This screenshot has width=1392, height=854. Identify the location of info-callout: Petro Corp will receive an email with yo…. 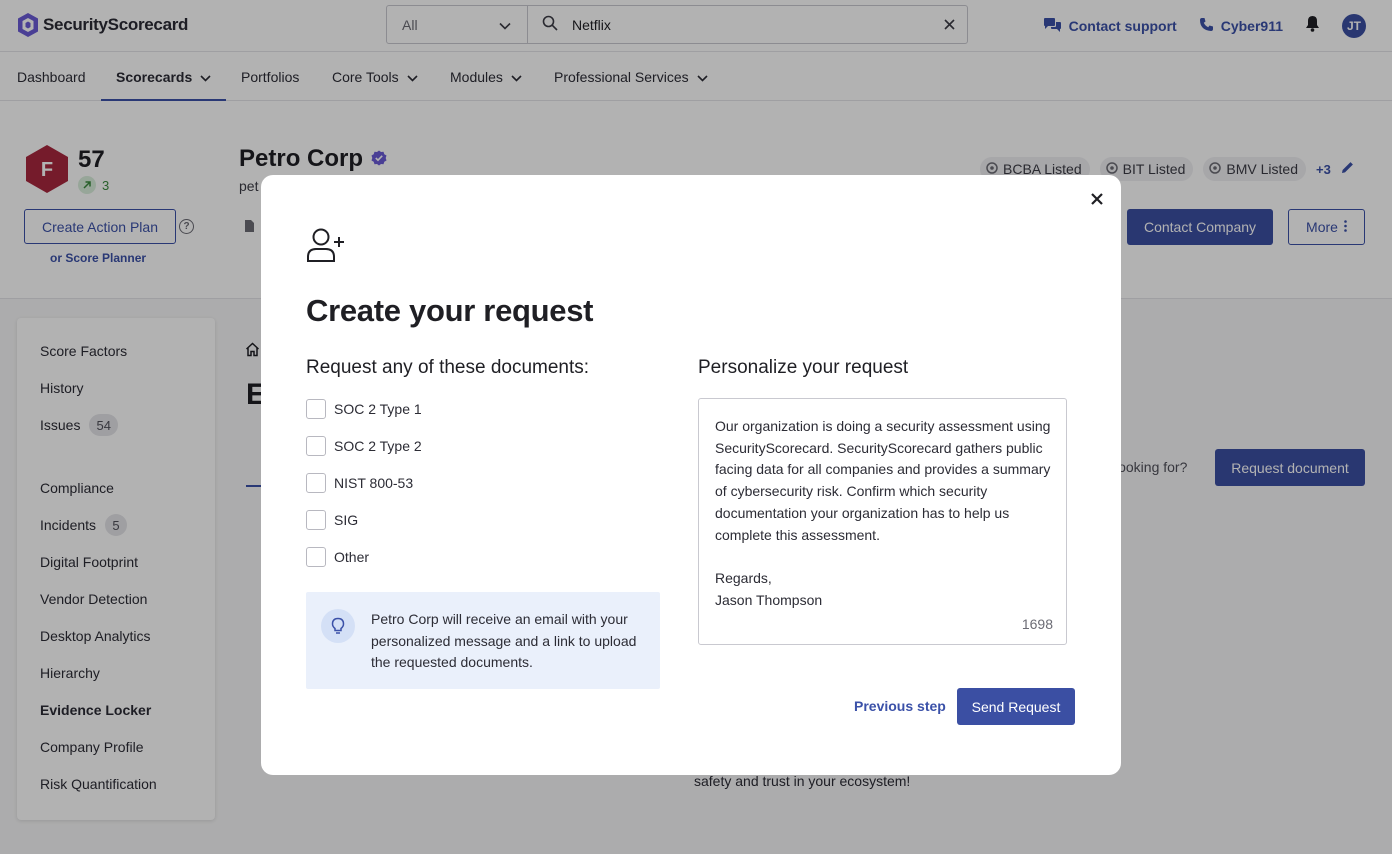
(483, 640).